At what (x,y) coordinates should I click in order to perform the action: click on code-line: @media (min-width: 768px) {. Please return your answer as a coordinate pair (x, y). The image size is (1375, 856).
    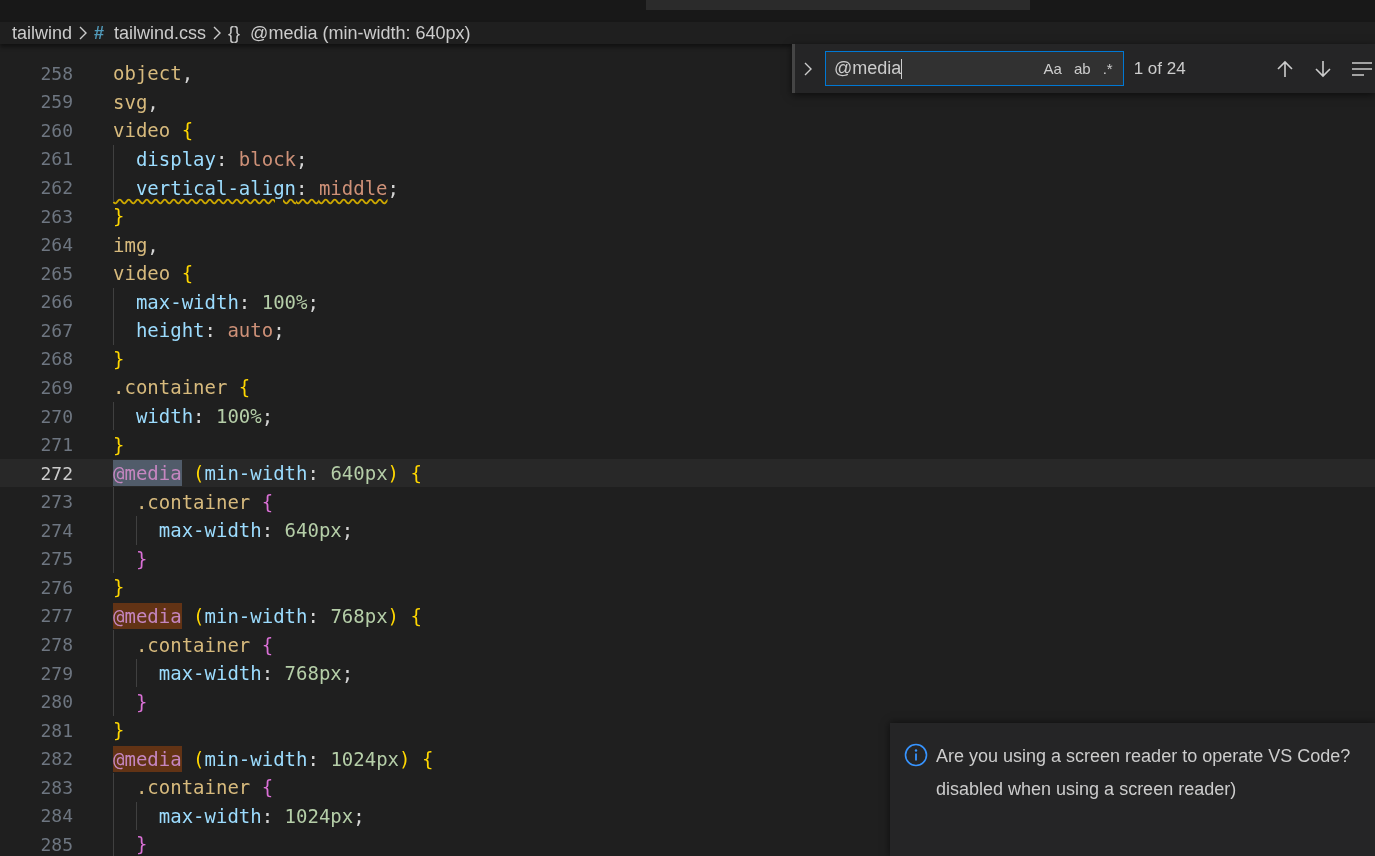
    Looking at the image, I should click on (267, 616).